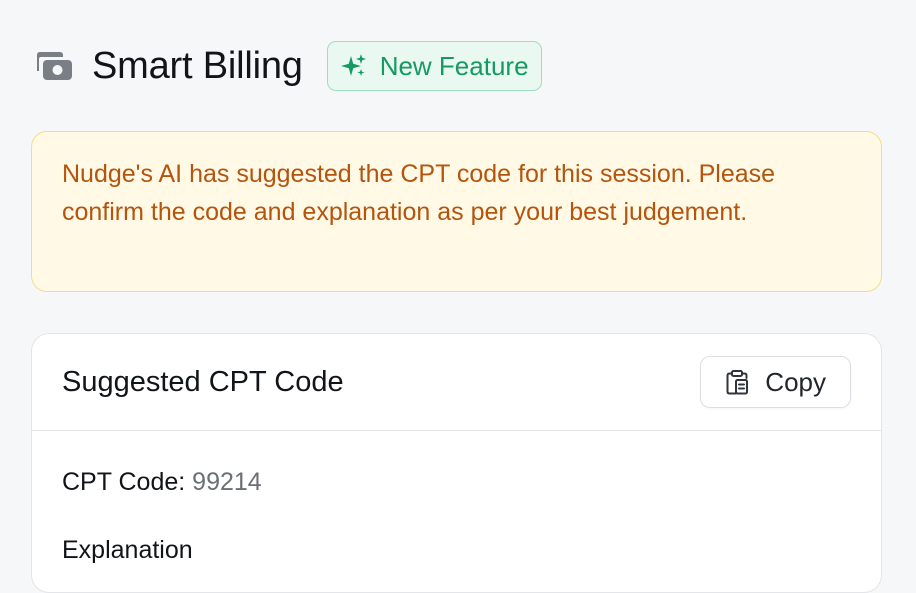 This screenshot has height=593, width=916. What do you see at coordinates (127, 550) in the screenshot?
I see `explanation-label: Explanation` at bounding box center [127, 550].